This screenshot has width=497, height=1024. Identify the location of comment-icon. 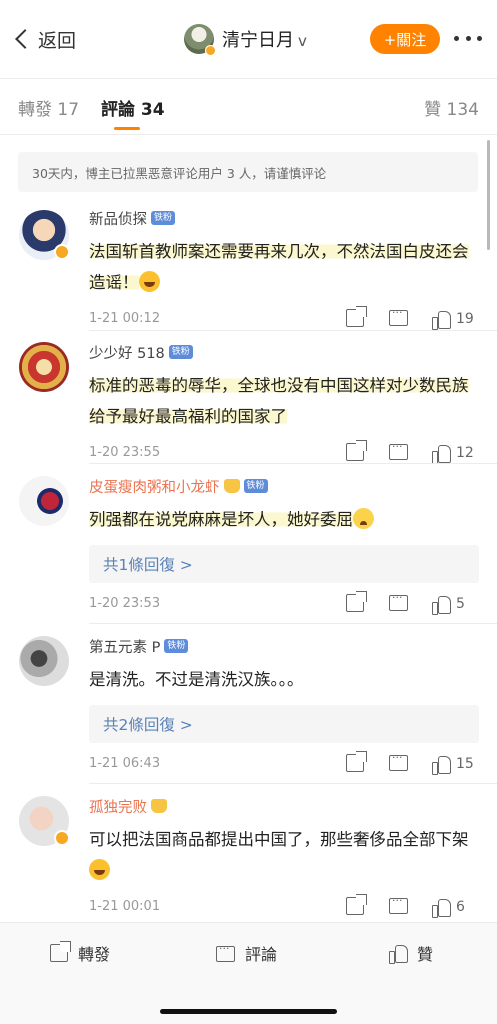
(225, 952).